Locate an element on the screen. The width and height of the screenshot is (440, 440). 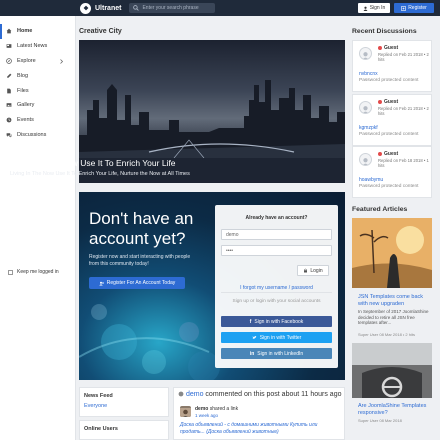
register-icon is located at coordinates (403, 8).